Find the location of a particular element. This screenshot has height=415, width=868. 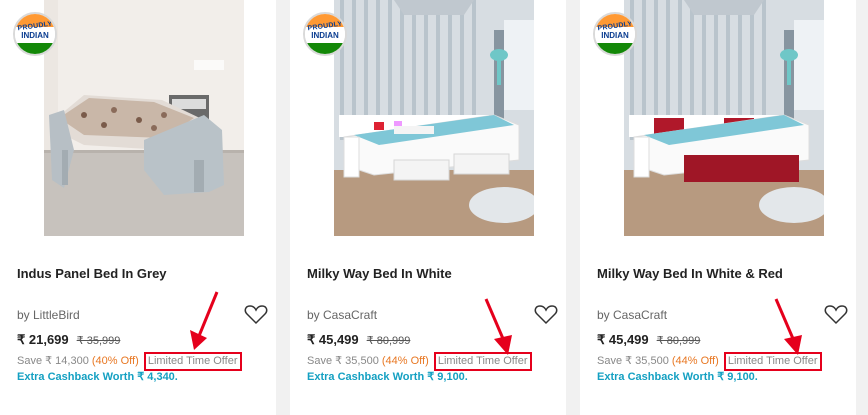

product-title: Indus Panel Bed In Grey is located at coordinates (92, 273).